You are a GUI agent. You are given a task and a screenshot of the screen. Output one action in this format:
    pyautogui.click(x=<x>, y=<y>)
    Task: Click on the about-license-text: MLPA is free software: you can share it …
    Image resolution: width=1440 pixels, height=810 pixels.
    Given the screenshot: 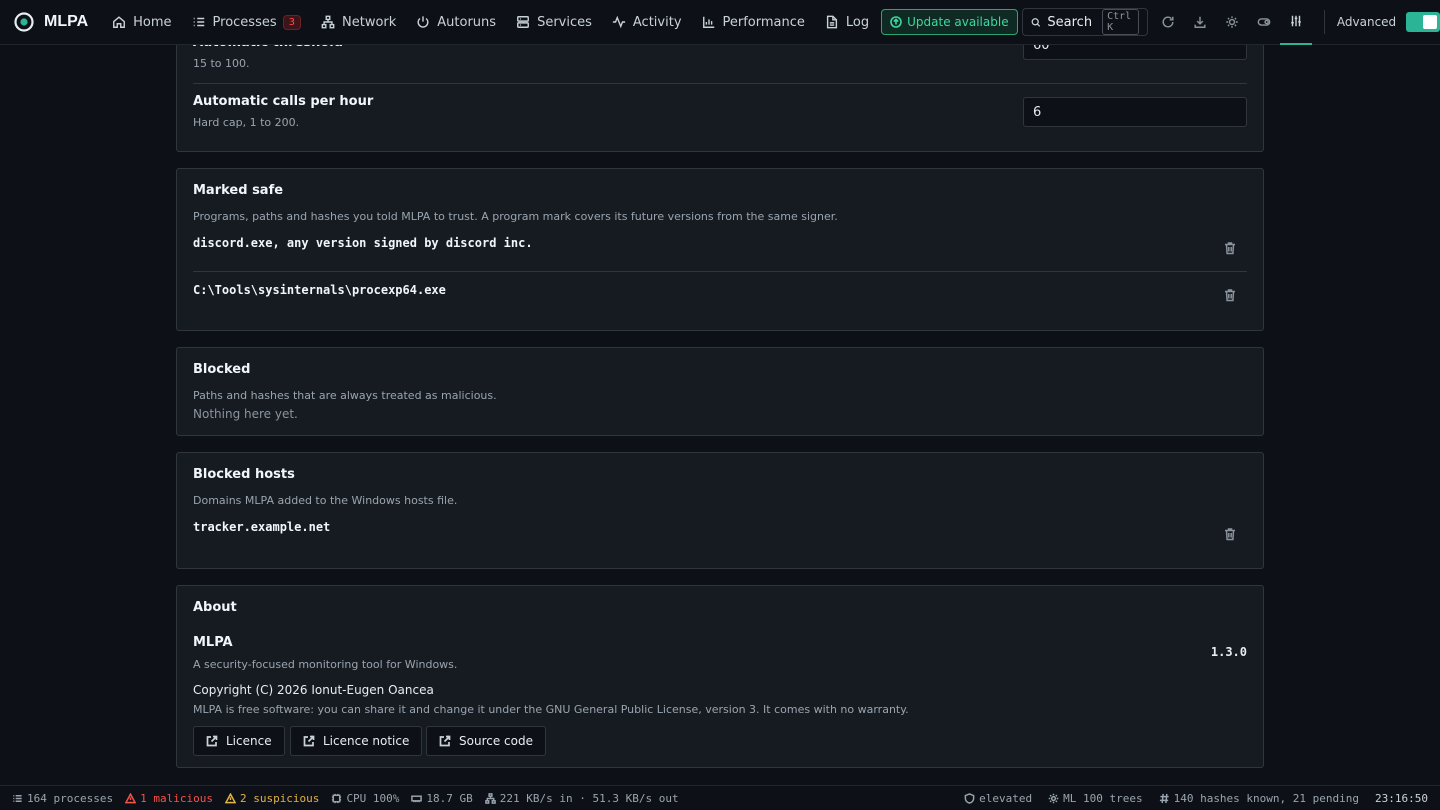 What is the action you would take?
    pyautogui.click(x=551, y=709)
    